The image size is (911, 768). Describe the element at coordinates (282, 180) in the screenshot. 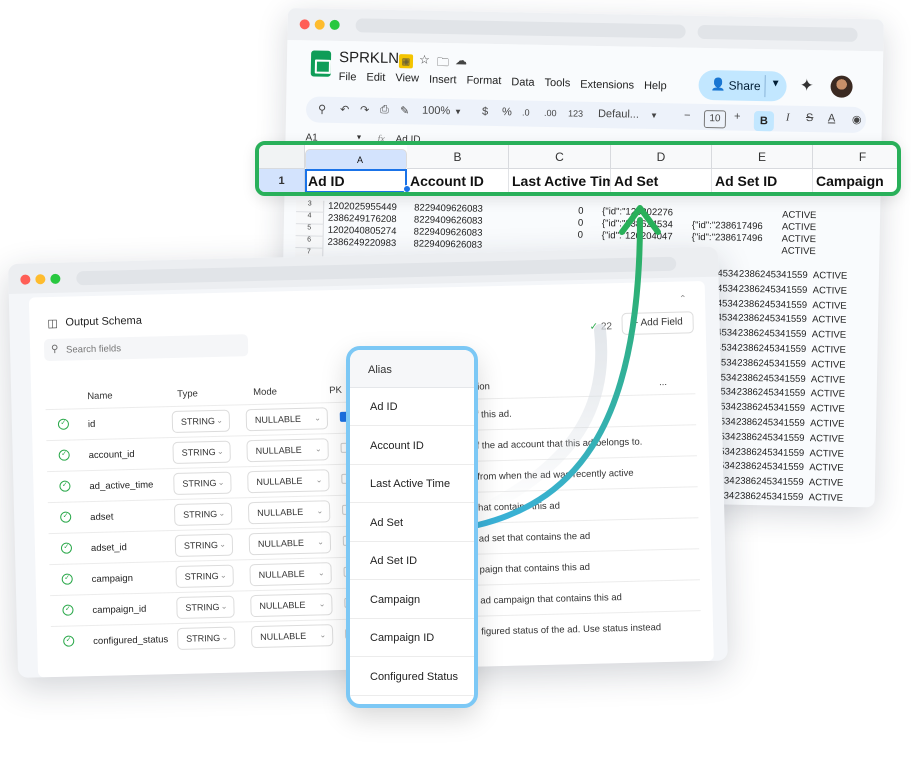

I see `row-header-1: 1` at that location.